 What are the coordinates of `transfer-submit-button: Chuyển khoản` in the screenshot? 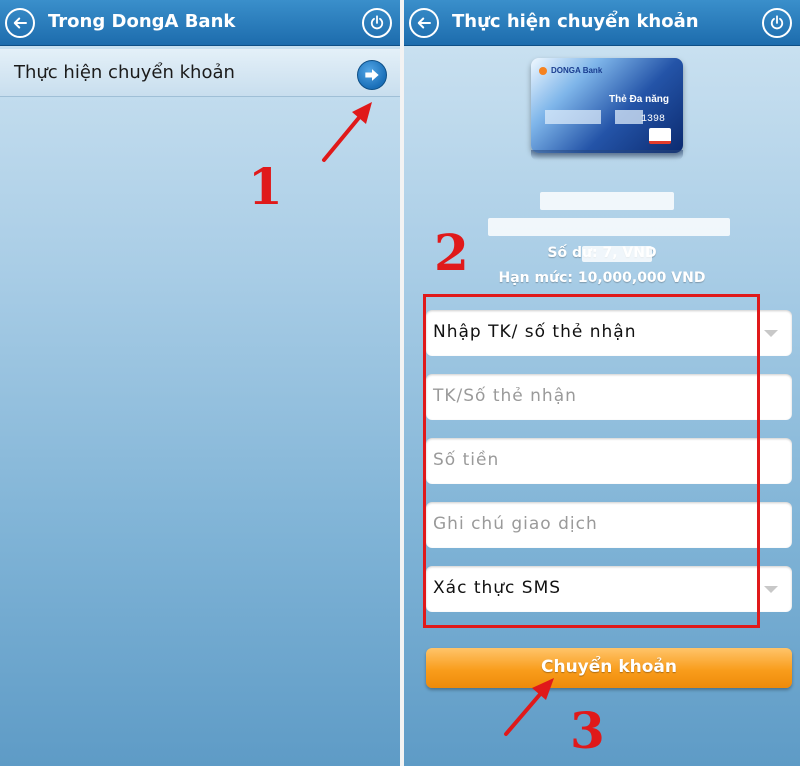 It's located at (609, 668).